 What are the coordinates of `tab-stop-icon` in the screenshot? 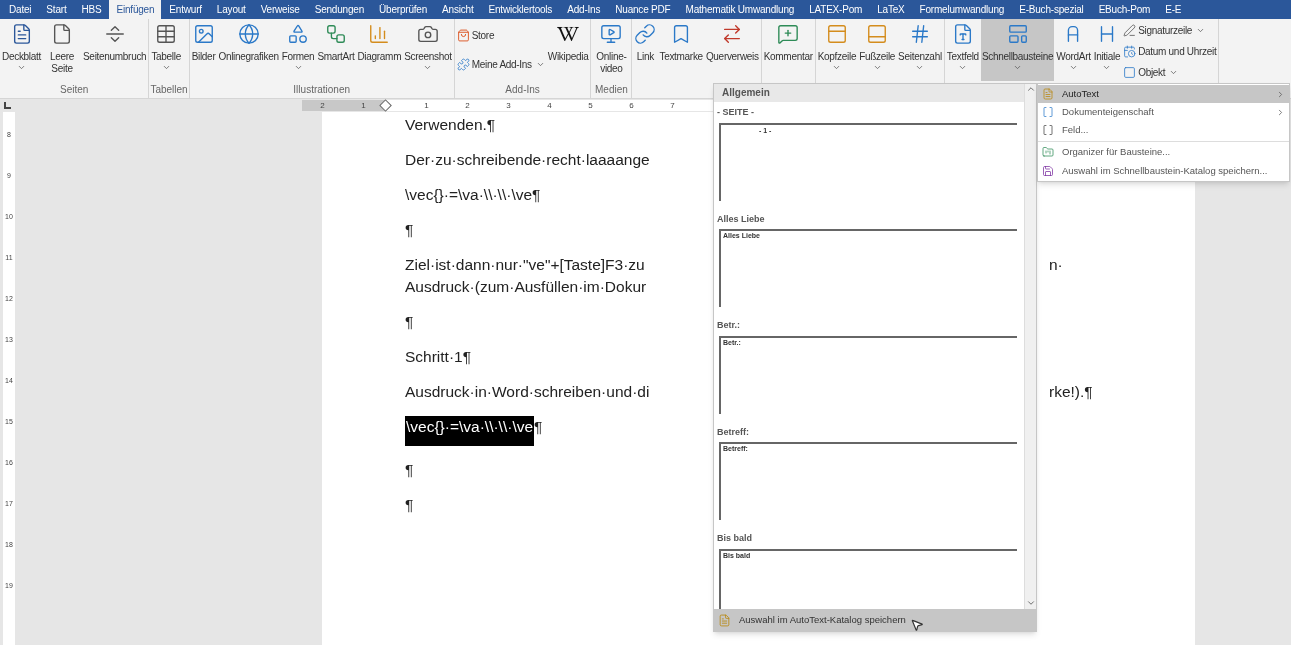 It's located at (7, 105).